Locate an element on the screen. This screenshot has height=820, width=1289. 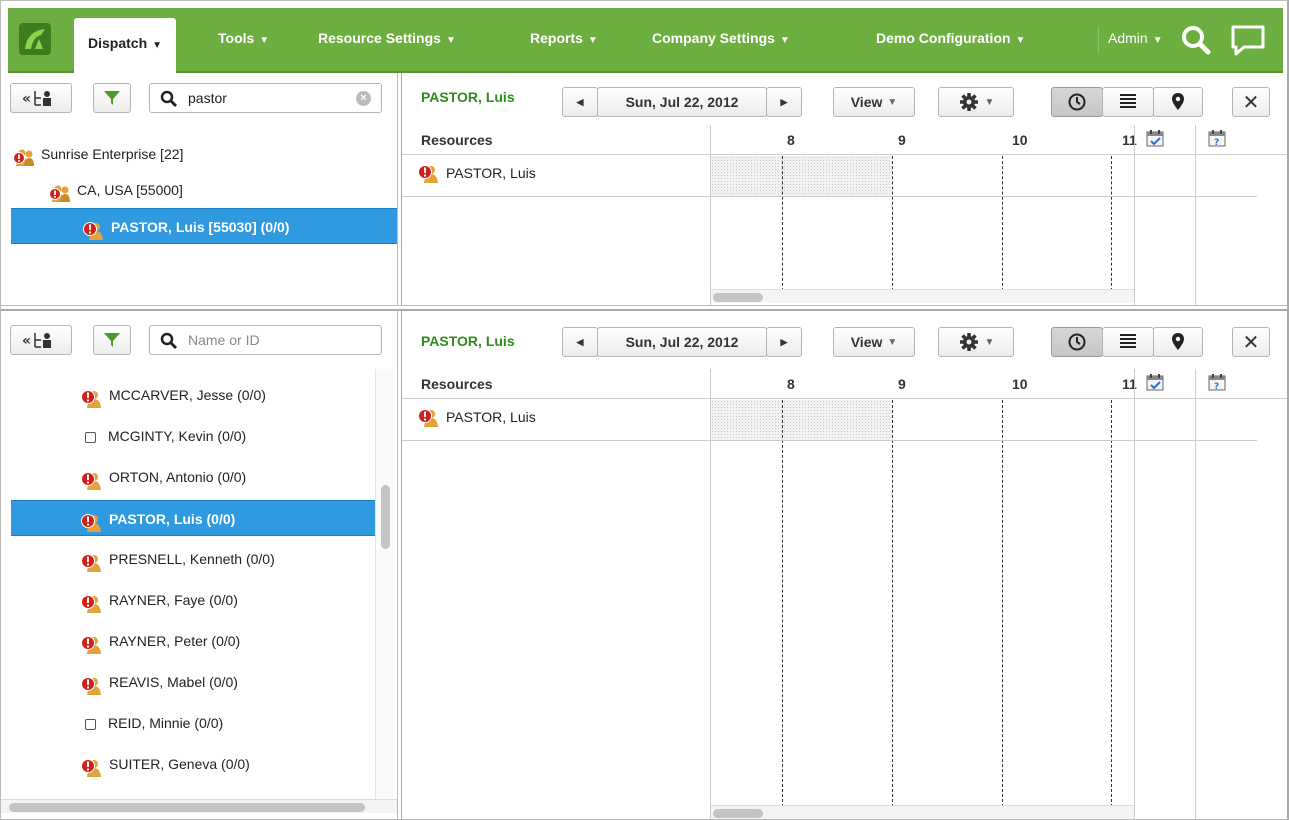
nav-tab-tools: Tools ▼ is located at coordinates (243, 38).